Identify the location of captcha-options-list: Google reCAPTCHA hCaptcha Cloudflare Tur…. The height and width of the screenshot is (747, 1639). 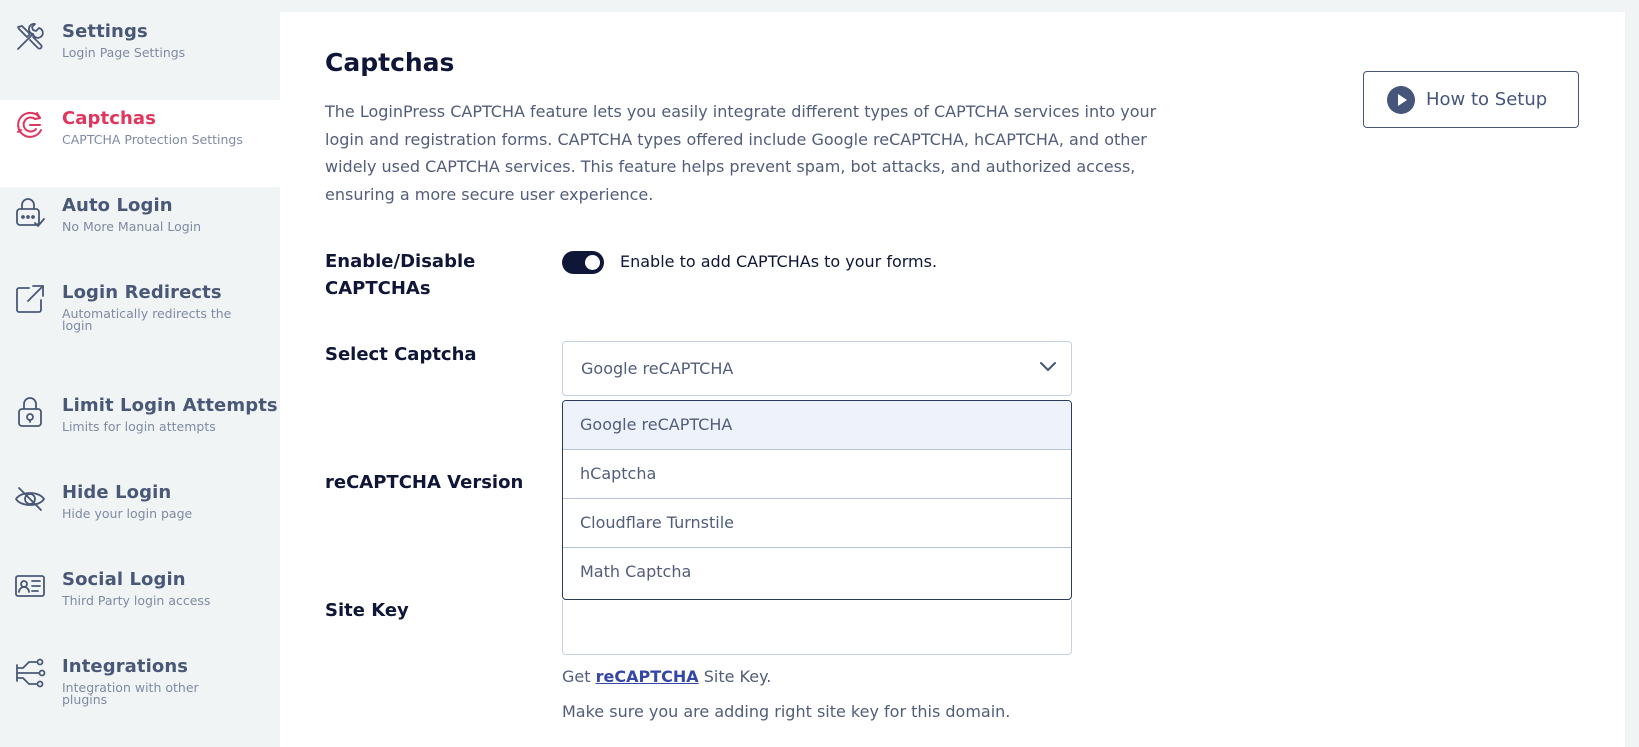
(817, 500).